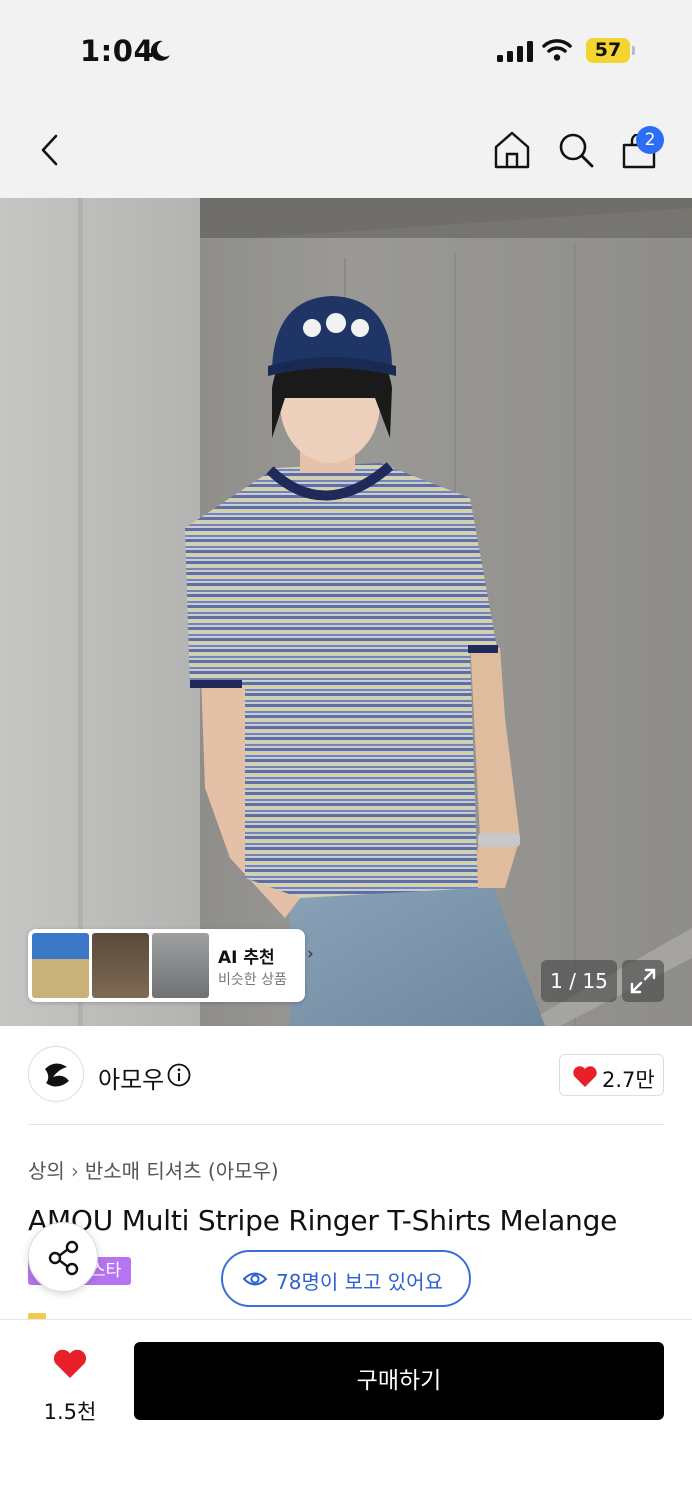 The height and width of the screenshot is (1500, 692). I want to click on brand-row: 아모우 2.7만, so click(346, 1076).